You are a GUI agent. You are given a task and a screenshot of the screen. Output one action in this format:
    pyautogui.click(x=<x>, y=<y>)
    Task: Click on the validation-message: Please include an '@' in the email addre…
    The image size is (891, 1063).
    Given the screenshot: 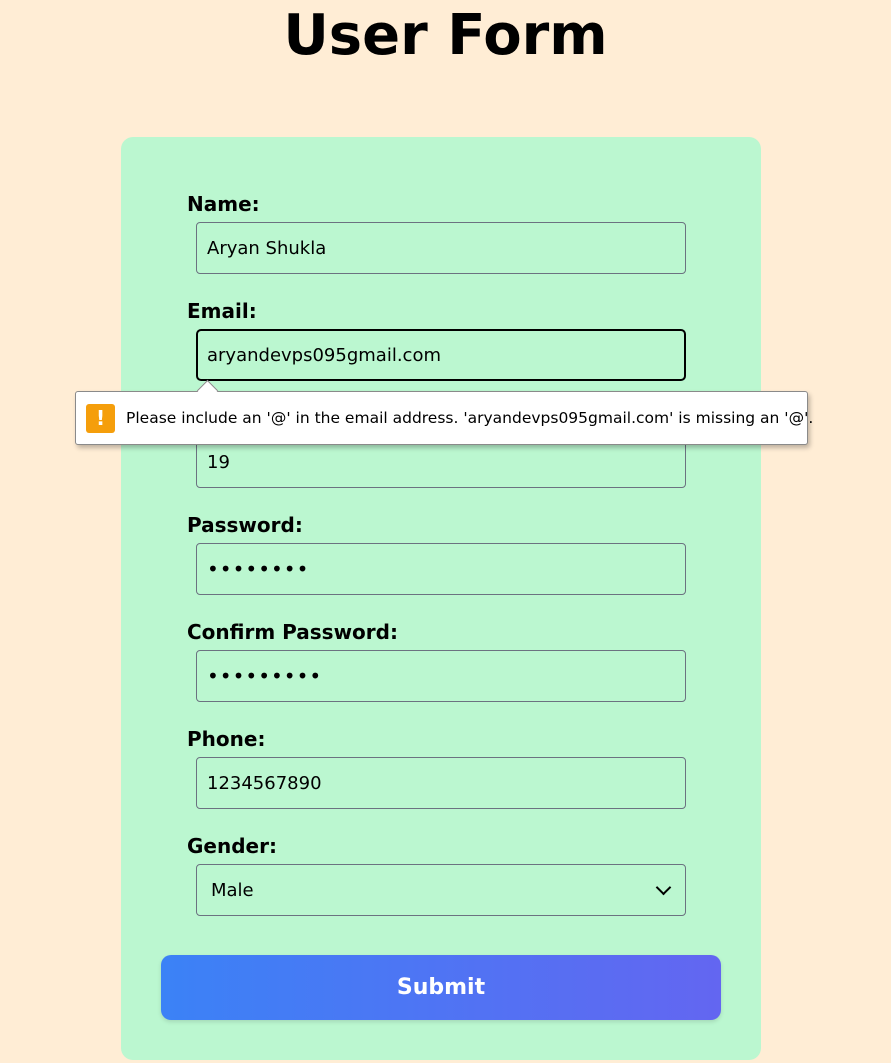 What is the action you would take?
    pyautogui.click(x=470, y=418)
    